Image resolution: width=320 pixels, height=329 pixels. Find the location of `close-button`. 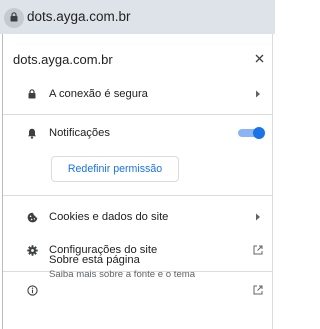

close-button is located at coordinates (259, 59).